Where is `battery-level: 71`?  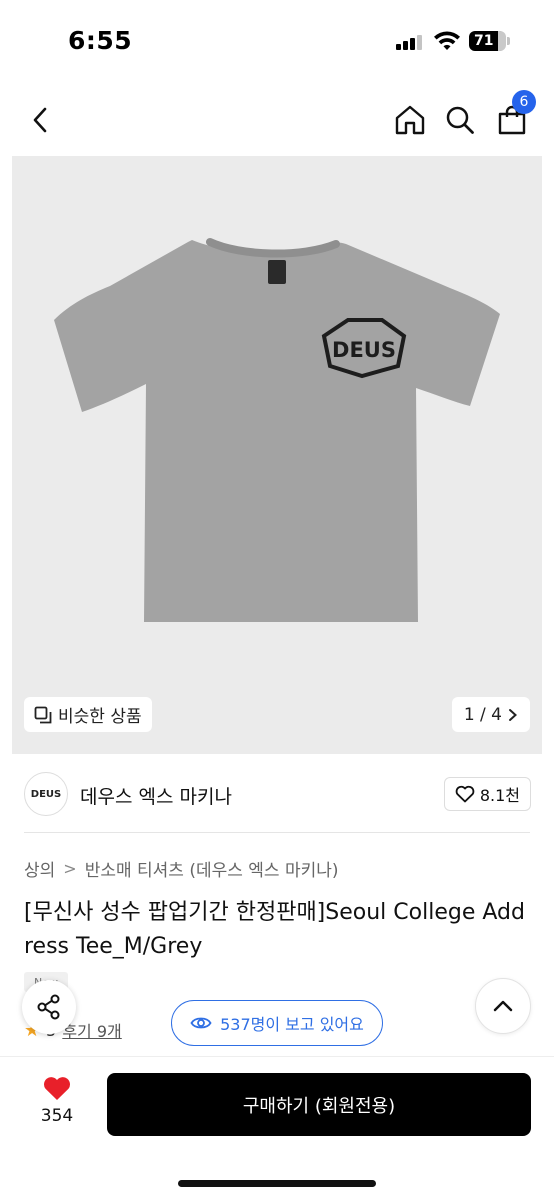 battery-level: 71 is located at coordinates (484, 41).